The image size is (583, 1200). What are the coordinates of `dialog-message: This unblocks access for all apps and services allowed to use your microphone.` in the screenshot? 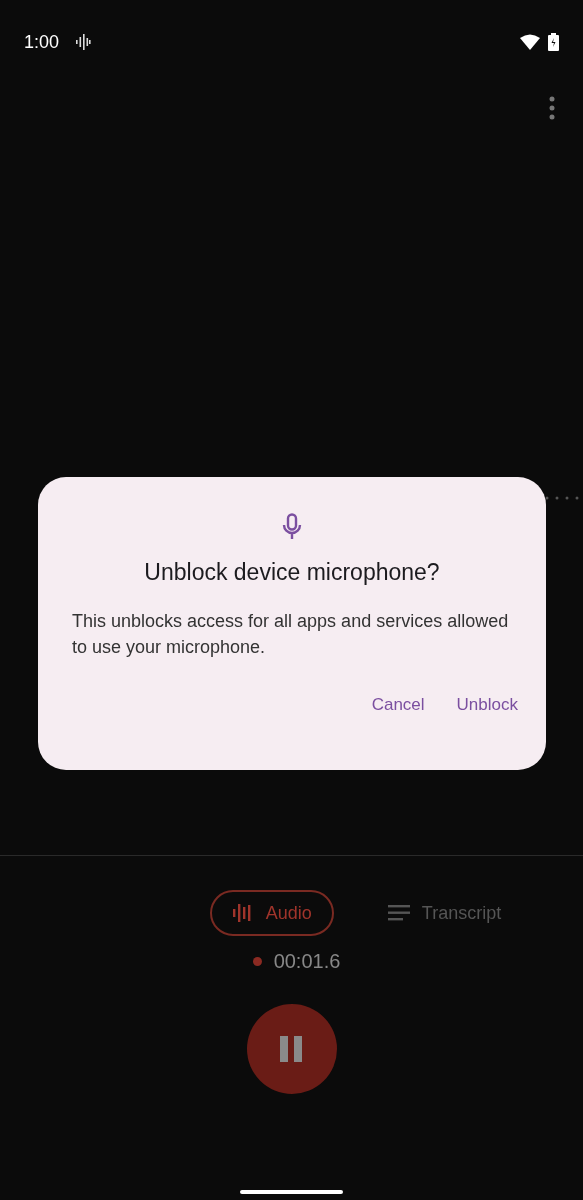 It's located at (291, 634).